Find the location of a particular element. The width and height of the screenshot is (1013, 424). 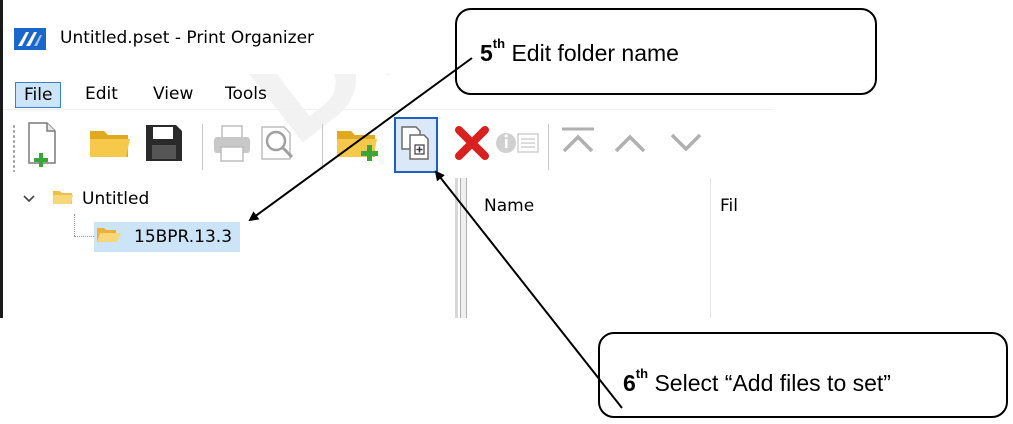

menu-view: View is located at coordinates (173, 95).